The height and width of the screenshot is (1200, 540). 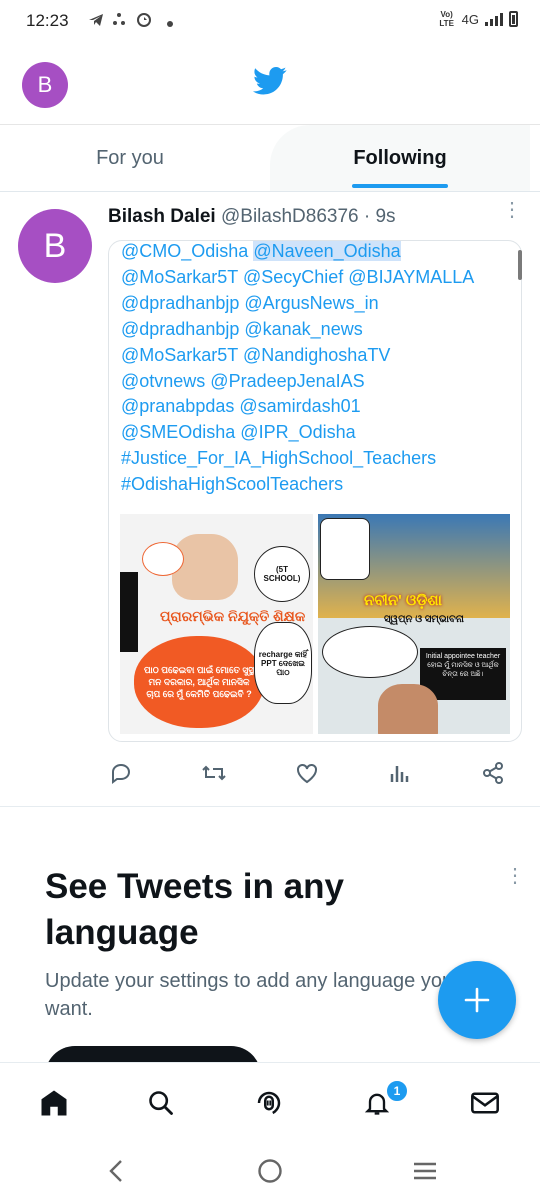 I want to click on mention-line: @MoSarkar5T @NandighoshaTV, so click(x=318, y=356).